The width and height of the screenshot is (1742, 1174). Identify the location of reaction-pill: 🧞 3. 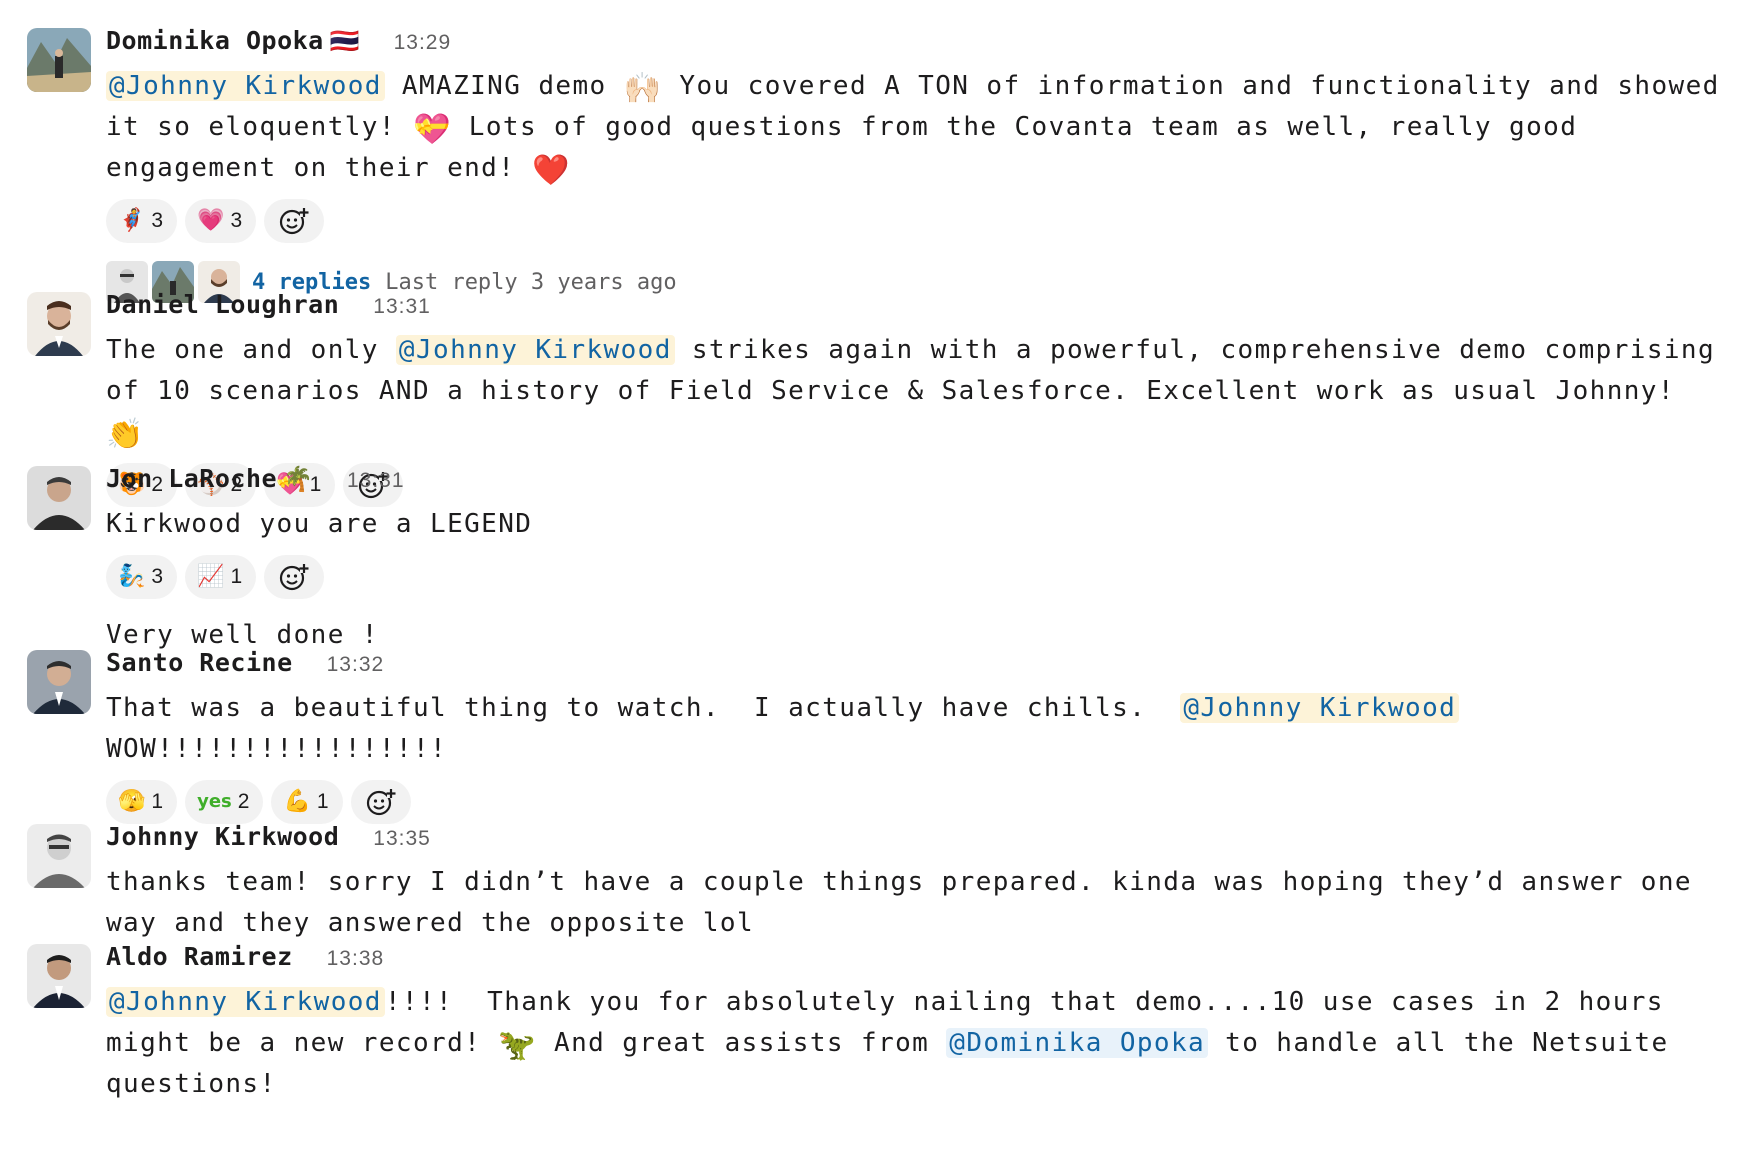
(142, 577).